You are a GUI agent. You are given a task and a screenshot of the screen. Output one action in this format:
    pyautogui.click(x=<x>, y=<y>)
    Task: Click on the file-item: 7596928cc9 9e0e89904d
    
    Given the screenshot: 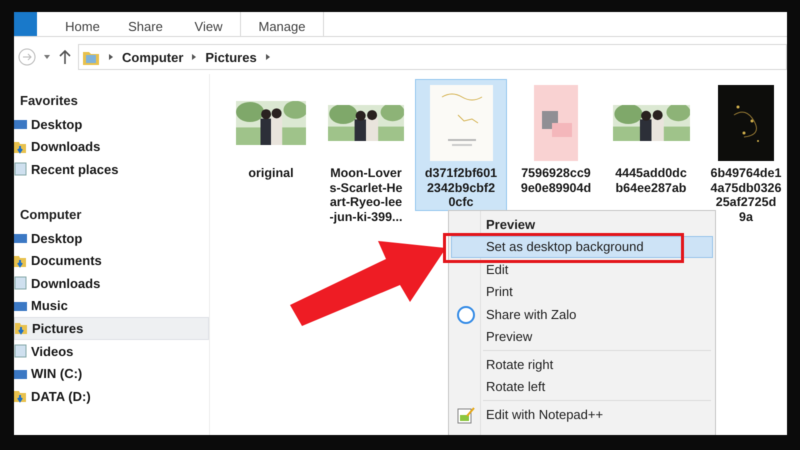 What is the action you would take?
    pyautogui.click(x=556, y=137)
    